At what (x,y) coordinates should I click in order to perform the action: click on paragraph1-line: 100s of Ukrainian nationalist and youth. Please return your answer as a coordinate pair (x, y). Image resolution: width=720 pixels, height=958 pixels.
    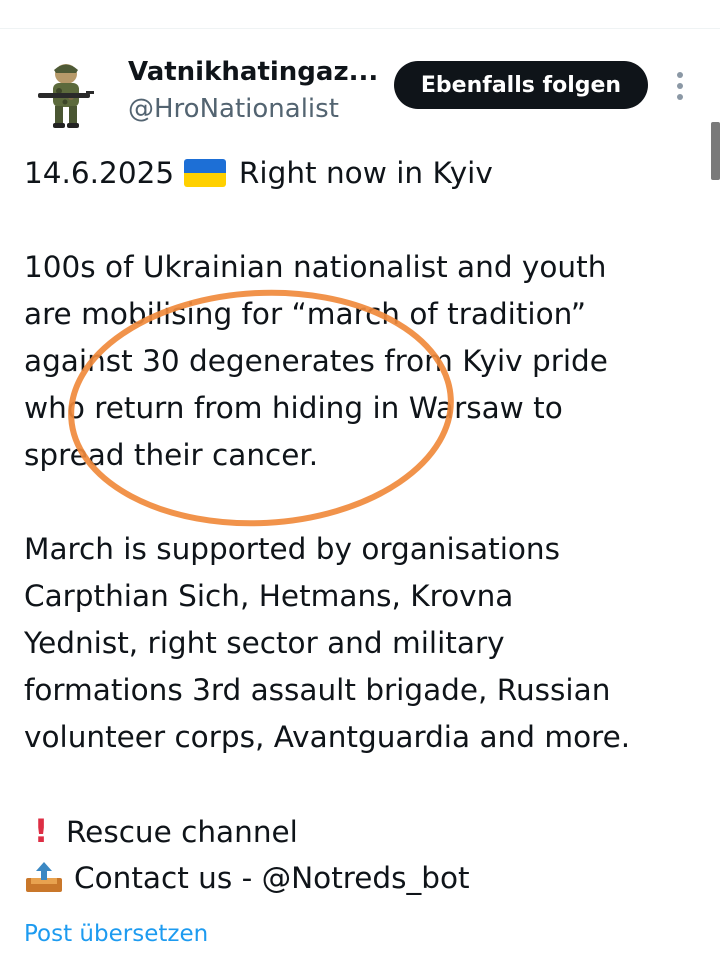
    Looking at the image, I should click on (315, 267).